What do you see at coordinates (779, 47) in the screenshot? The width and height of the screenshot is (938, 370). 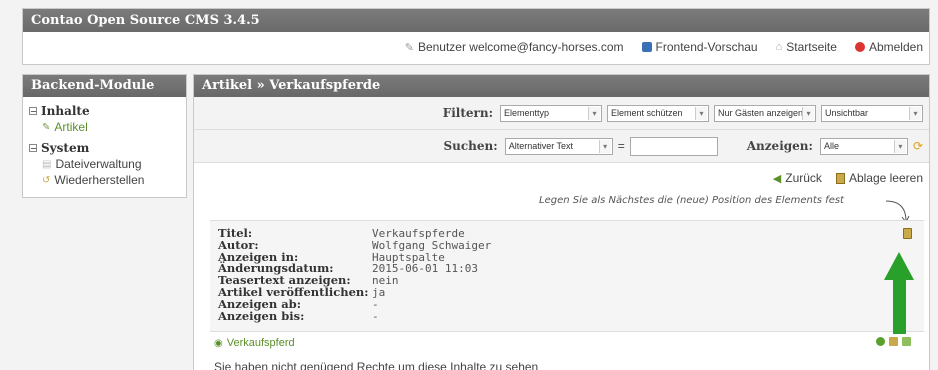 I see `home-icon: ⌂` at bounding box center [779, 47].